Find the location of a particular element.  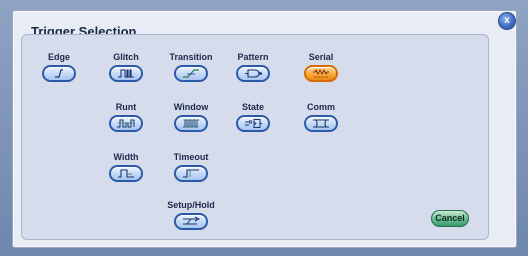

trigger-label: Setup/Hold is located at coordinates (191, 205).